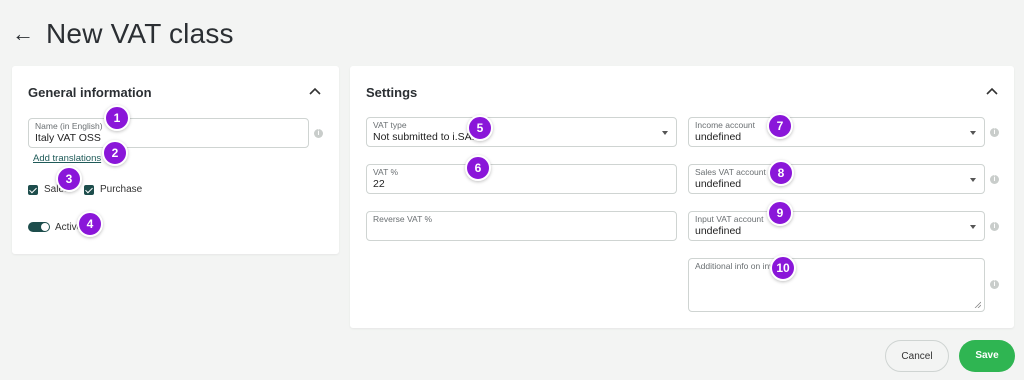 The width and height of the screenshot is (1024, 380). What do you see at coordinates (977, 304) in the screenshot?
I see `resize-handle-icon` at bounding box center [977, 304].